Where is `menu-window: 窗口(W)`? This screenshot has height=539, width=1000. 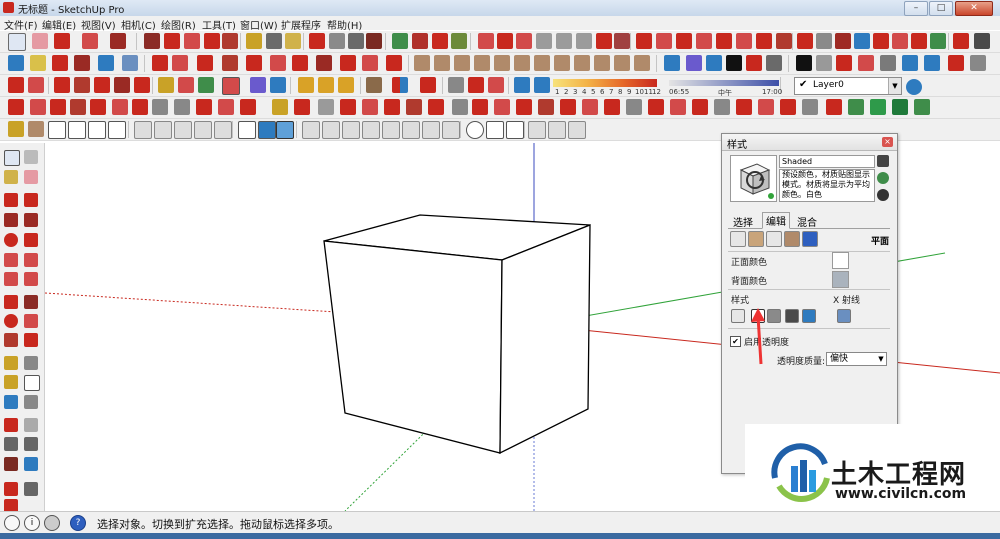
menu-window: 窗口(W) is located at coordinates (259, 24).